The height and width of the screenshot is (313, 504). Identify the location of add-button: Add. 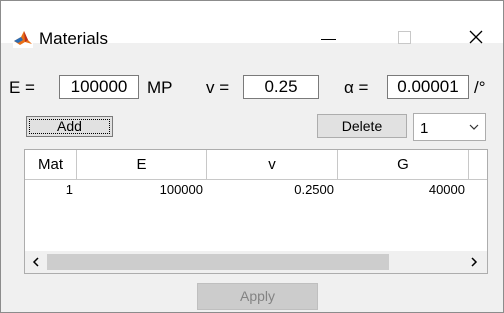
(69, 126).